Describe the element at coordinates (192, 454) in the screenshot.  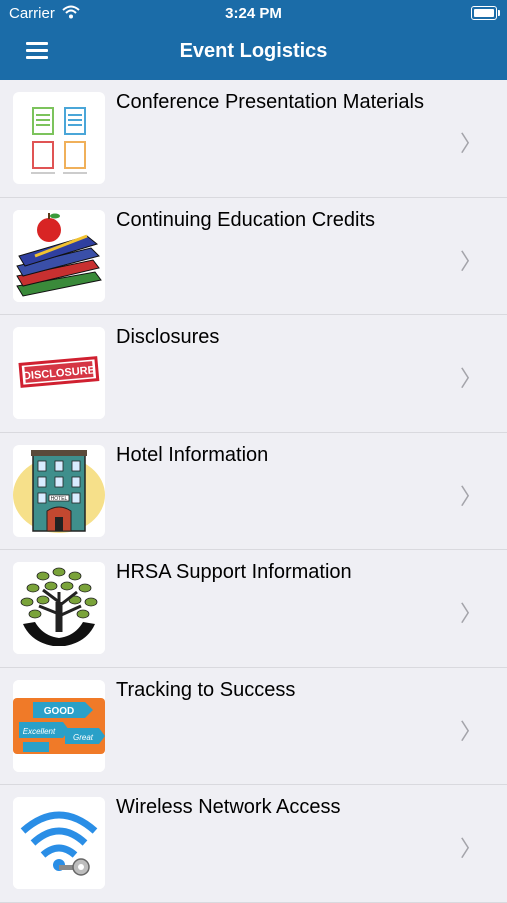
I see `item-label: Hotel Information` at that location.